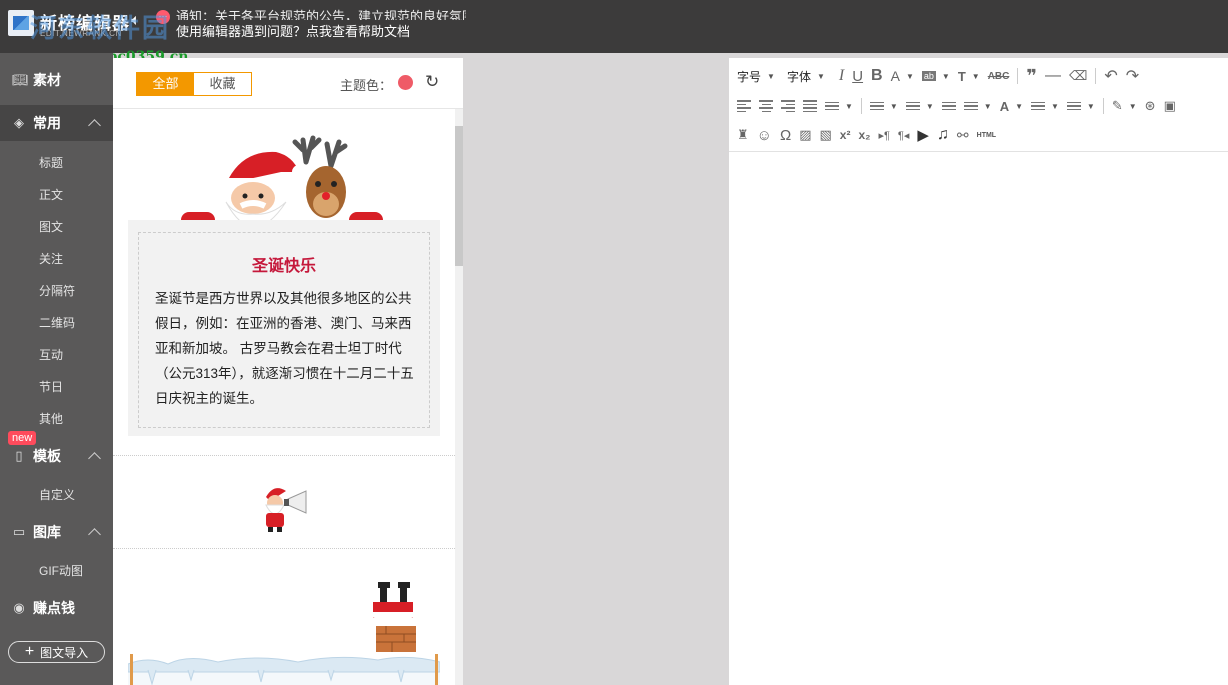  What do you see at coordinates (1110, 76) in the screenshot?
I see `undo-icon: ↶` at bounding box center [1110, 76].